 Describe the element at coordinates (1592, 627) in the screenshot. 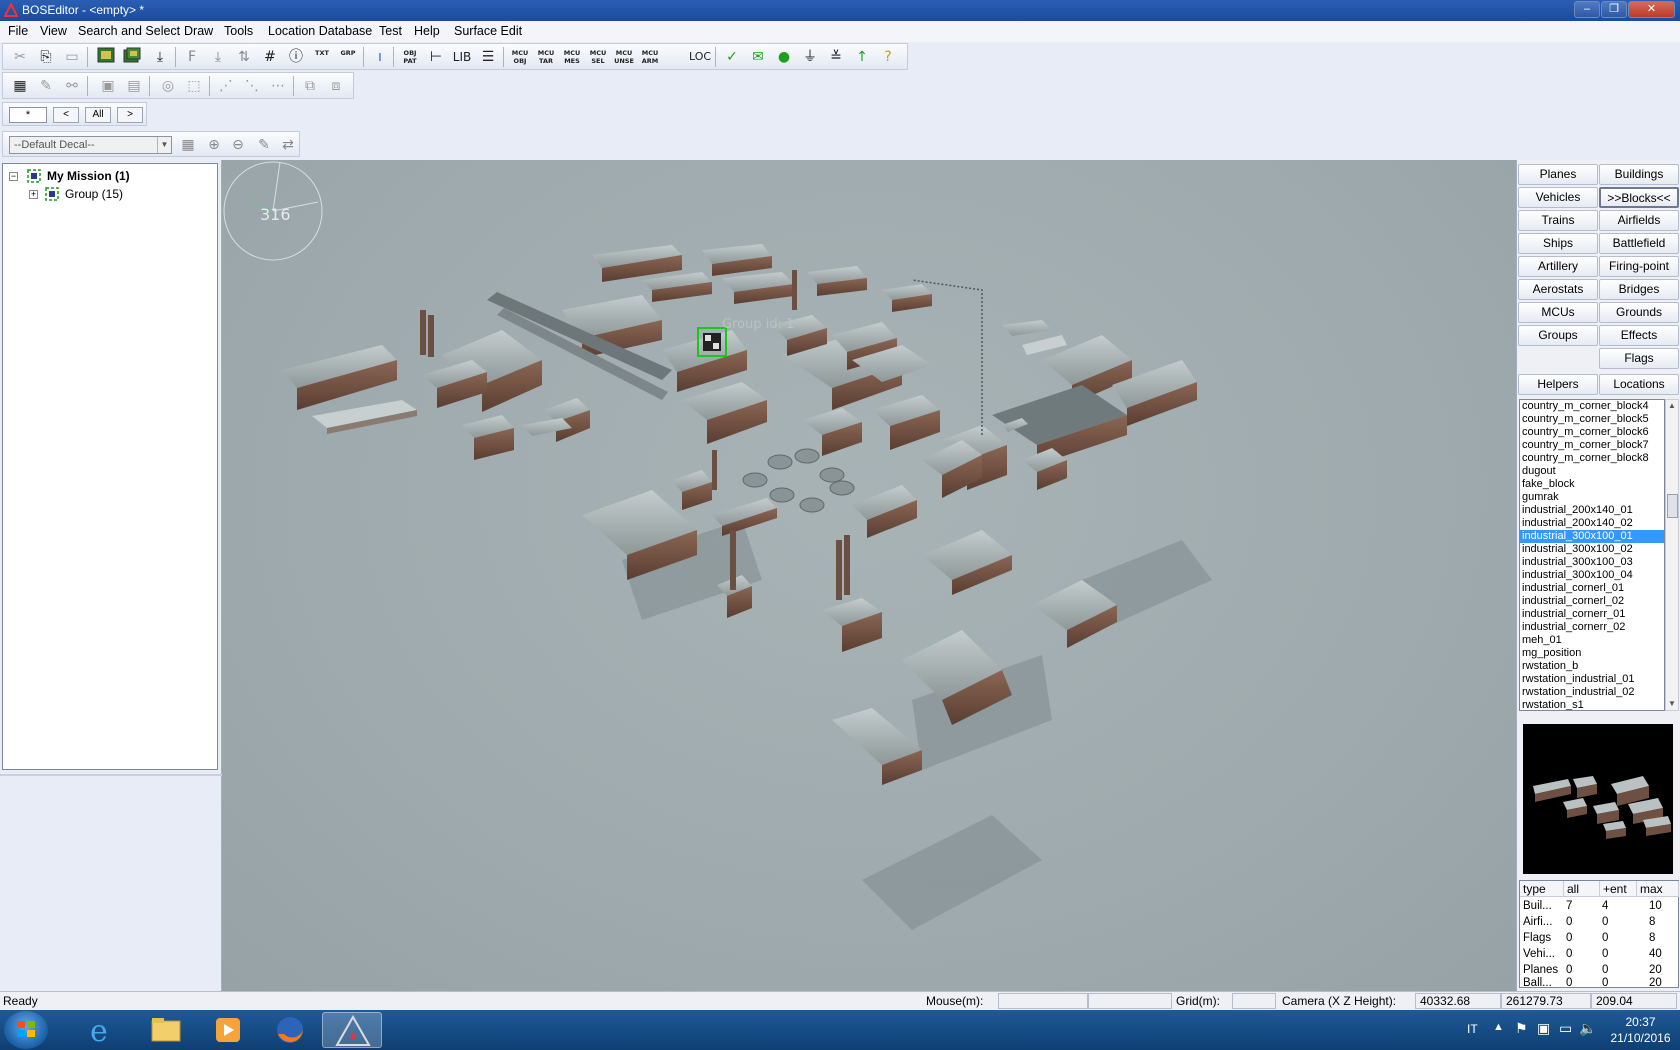

I see `list-item: industrial_cornerr_02` at that location.